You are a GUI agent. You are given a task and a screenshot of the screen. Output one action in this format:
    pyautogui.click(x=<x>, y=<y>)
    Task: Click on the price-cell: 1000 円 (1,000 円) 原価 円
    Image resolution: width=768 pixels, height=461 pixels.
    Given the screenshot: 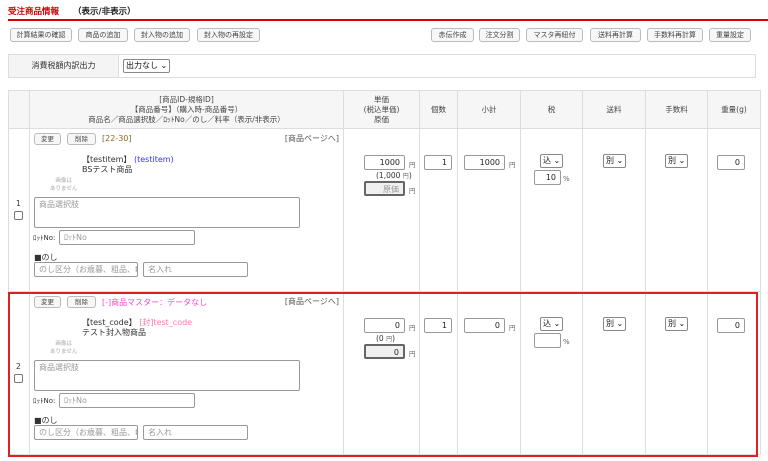 What is the action you would take?
    pyautogui.click(x=381, y=210)
    